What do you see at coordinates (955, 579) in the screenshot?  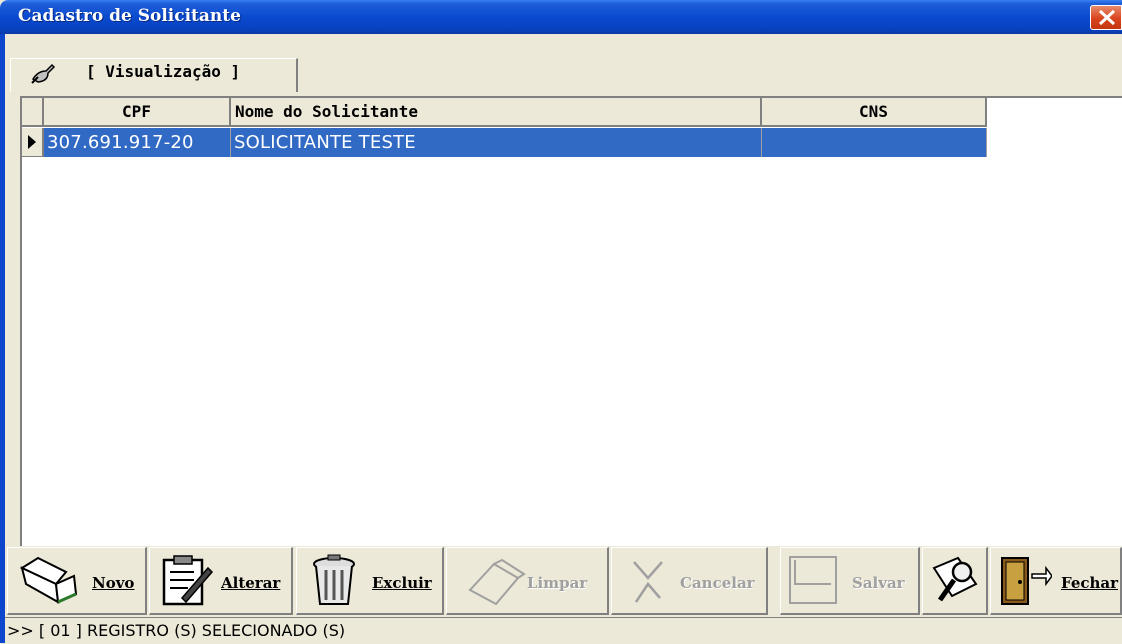 I see `search-magnifier-icon` at bounding box center [955, 579].